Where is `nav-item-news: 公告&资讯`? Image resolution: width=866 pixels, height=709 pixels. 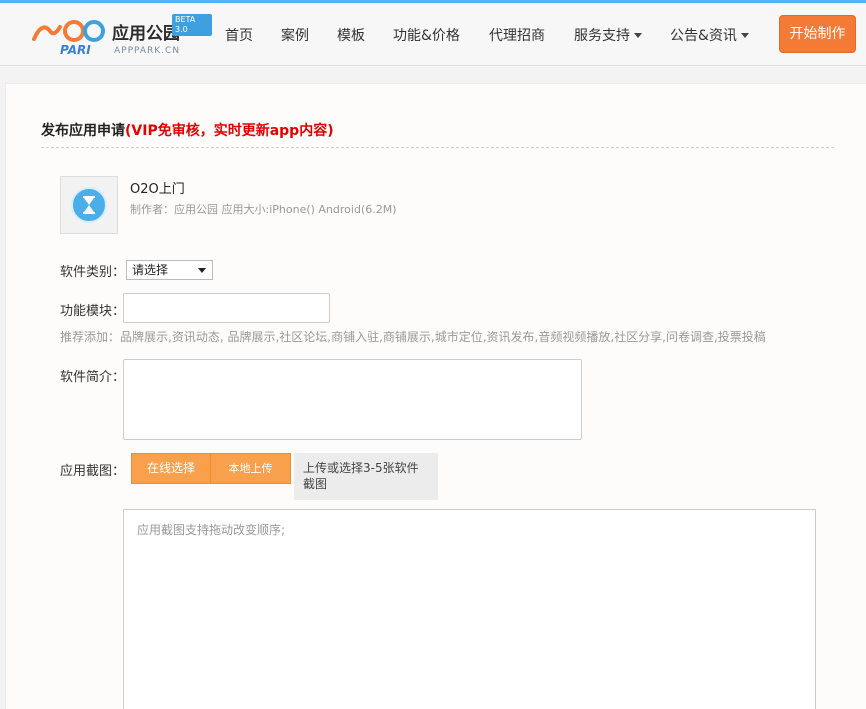 nav-item-news: 公告&资讯 is located at coordinates (709, 35).